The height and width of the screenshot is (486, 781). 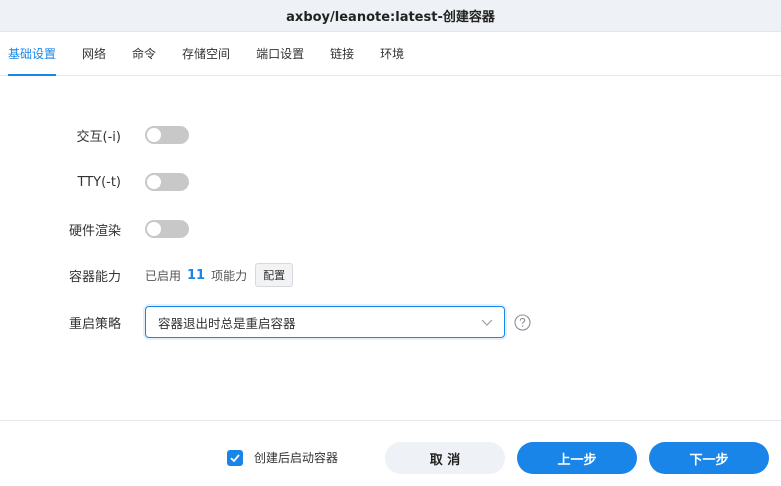 What do you see at coordinates (94, 60) in the screenshot?
I see `tab-network: 网络` at bounding box center [94, 60].